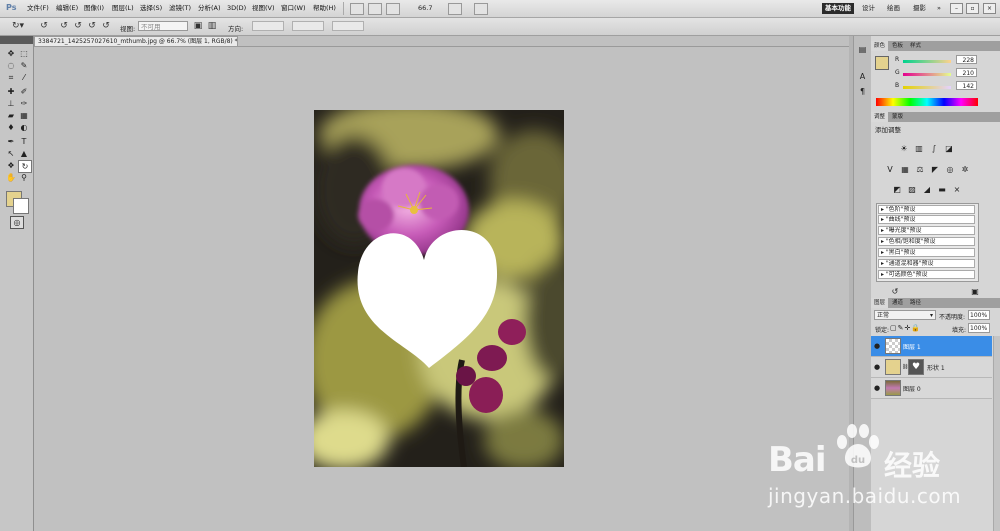 This screenshot has width=1000, height=531. Describe the element at coordinates (198, 26) in the screenshot. I see `save-icon: ▣` at that location.